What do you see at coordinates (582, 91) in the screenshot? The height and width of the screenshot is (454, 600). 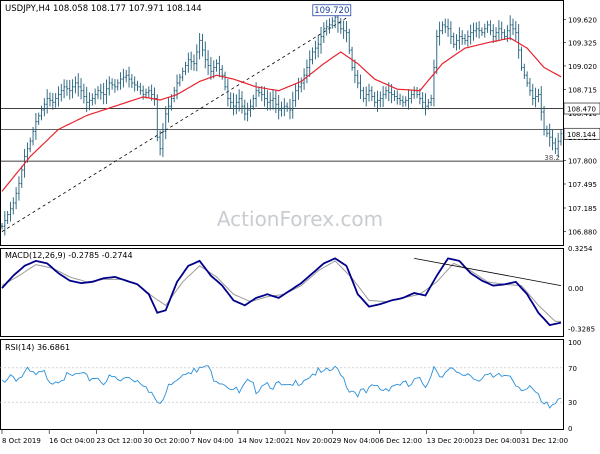 I see `price-y-tick-label: 108.715` at bounding box center [582, 91].